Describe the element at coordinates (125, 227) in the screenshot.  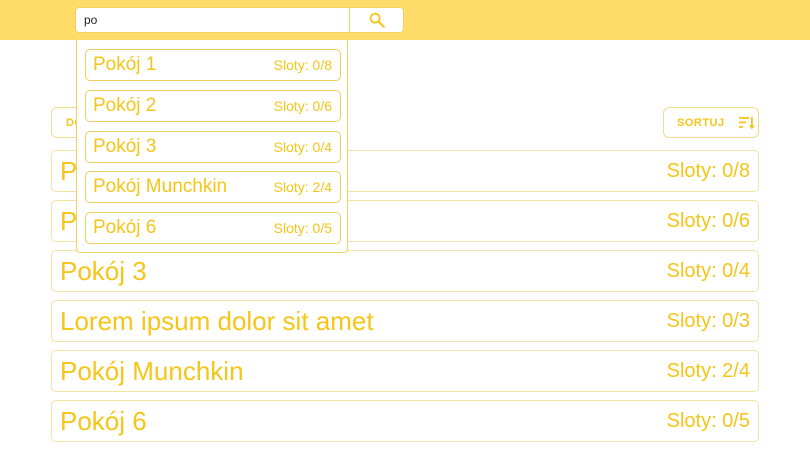
I see `suggestion-name: Pokój 6` at that location.